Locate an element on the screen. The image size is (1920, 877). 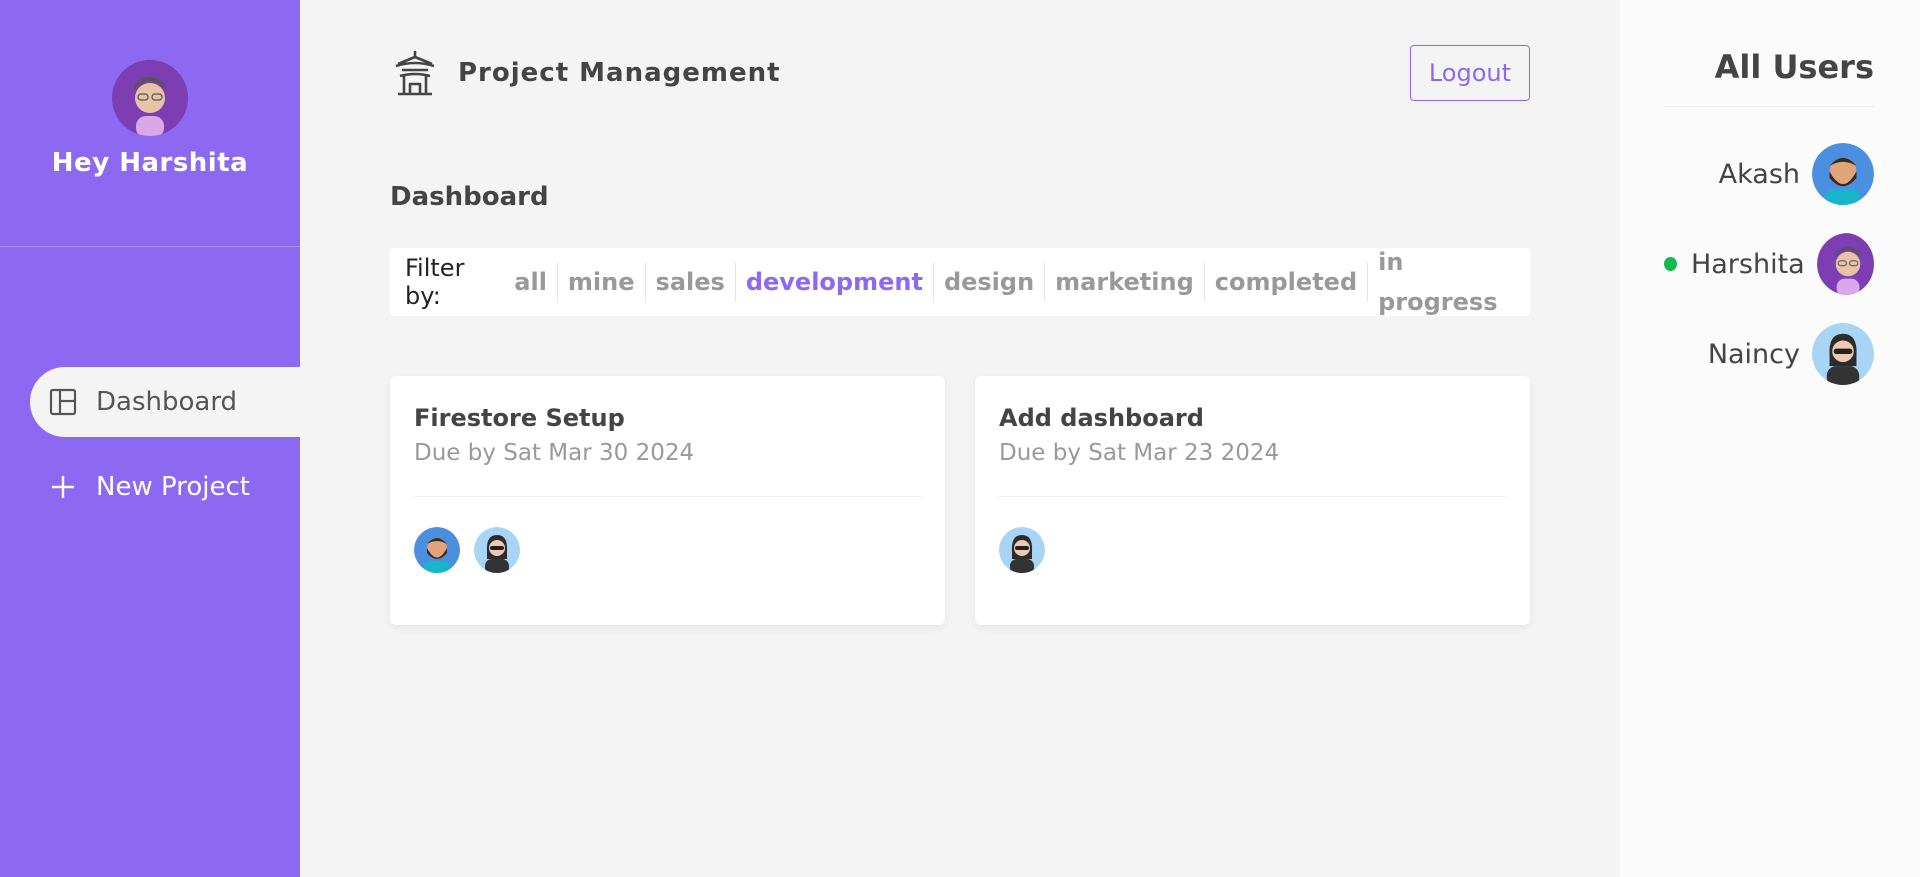
brand: Project Management is located at coordinates (585, 73).